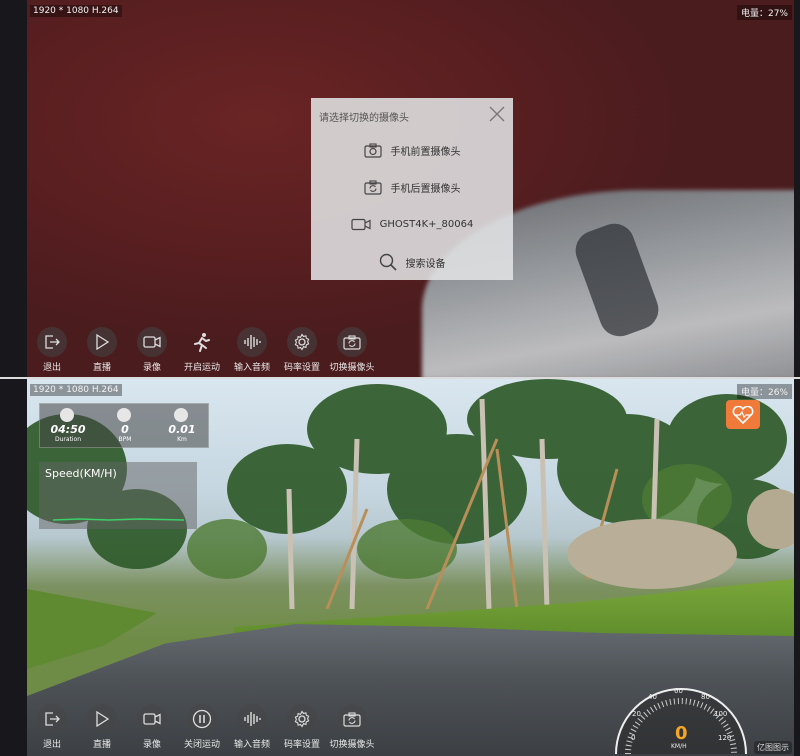 The height and width of the screenshot is (756, 800). What do you see at coordinates (372, 150) in the screenshot?
I see `camera-icon` at bounding box center [372, 150].